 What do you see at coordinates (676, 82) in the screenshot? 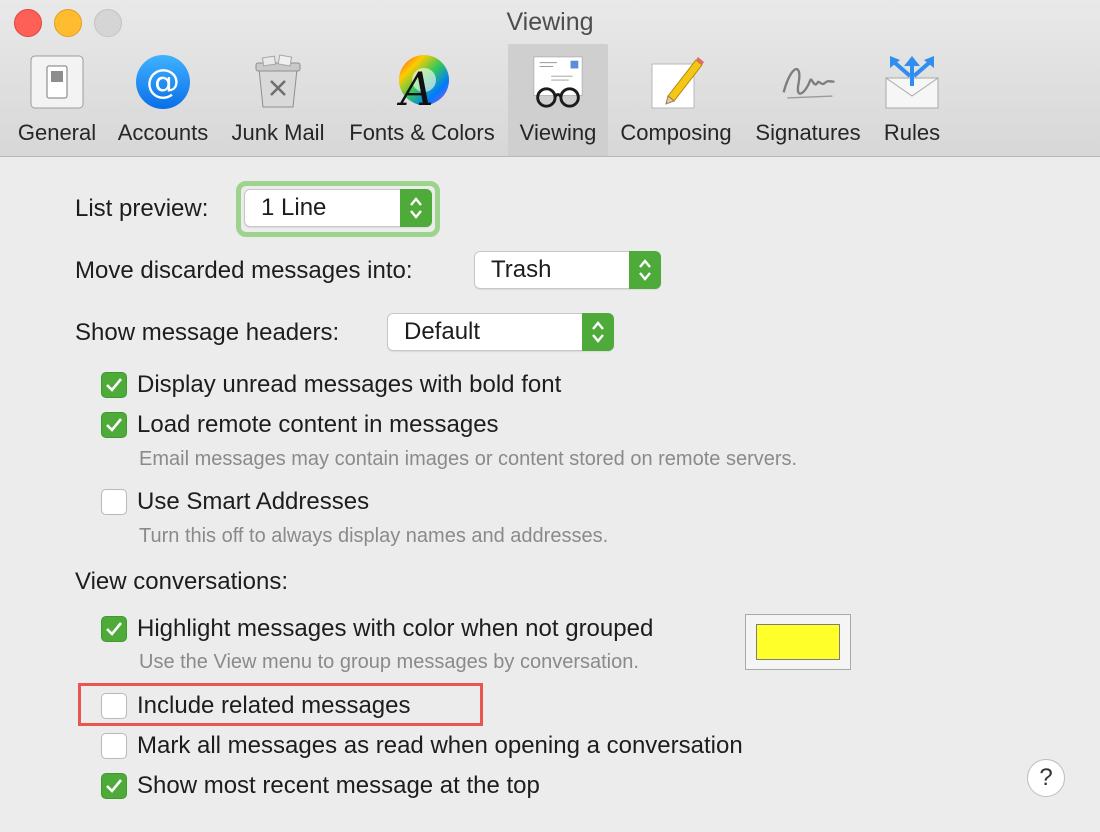
I see `pencil-paper-icon` at bounding box center [676, 82].